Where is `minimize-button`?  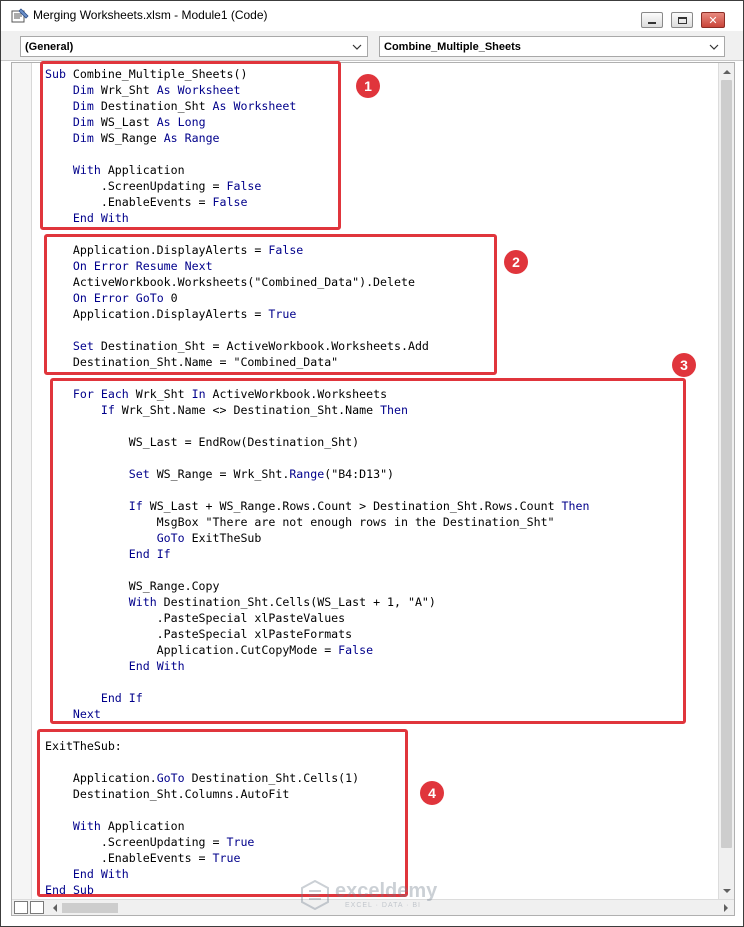 minimize-button is located at coordinates (652, 20).